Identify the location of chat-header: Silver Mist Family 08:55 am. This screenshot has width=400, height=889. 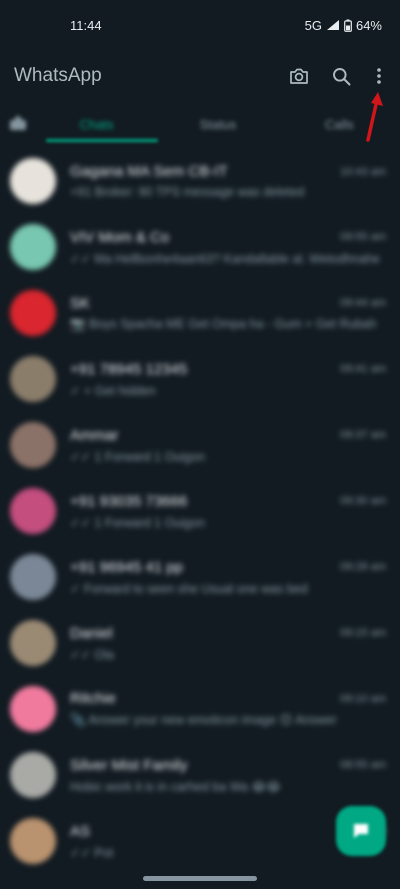
(228, 765).